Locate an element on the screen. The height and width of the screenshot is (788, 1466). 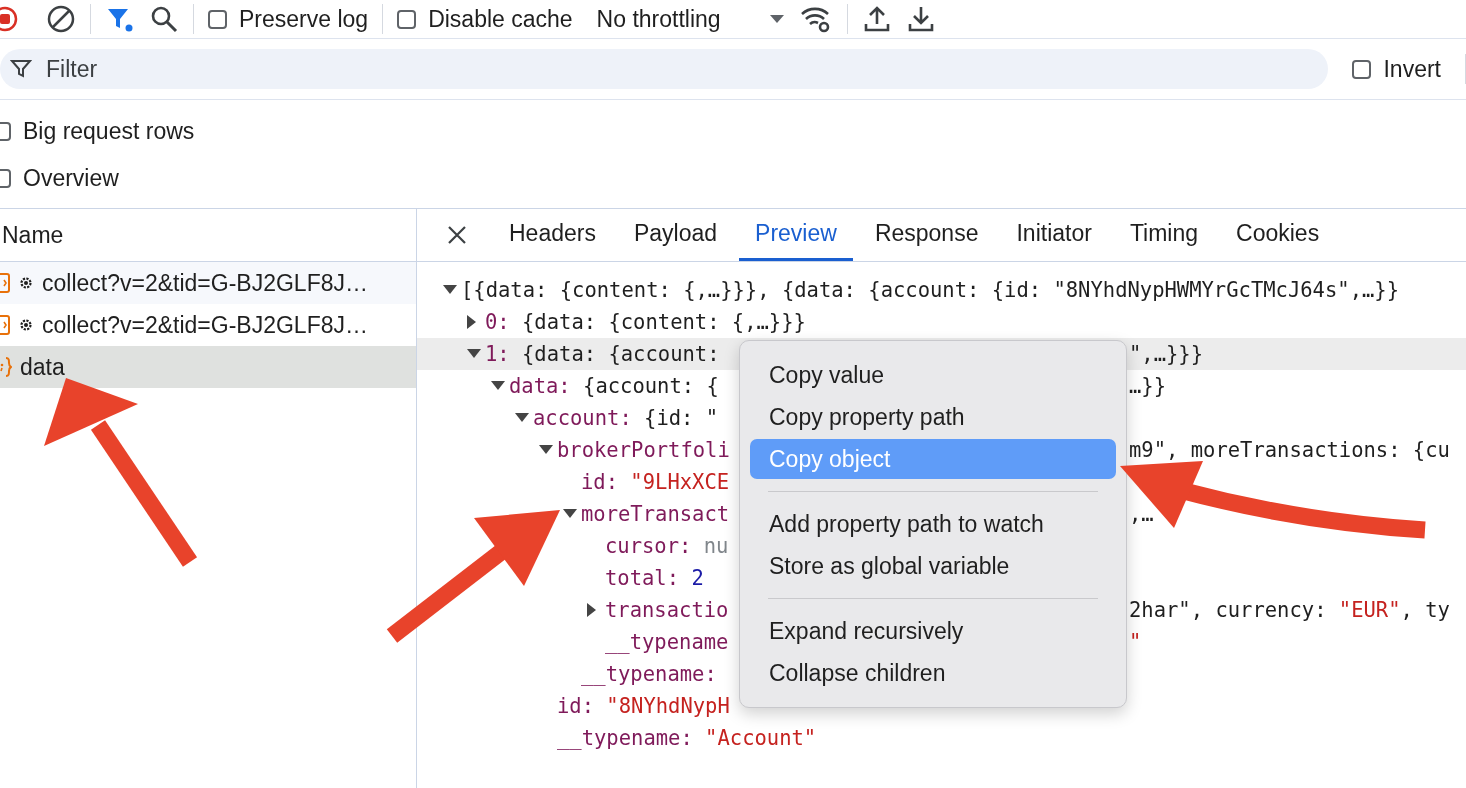
clear-icon is located at coordinates (61, 19).